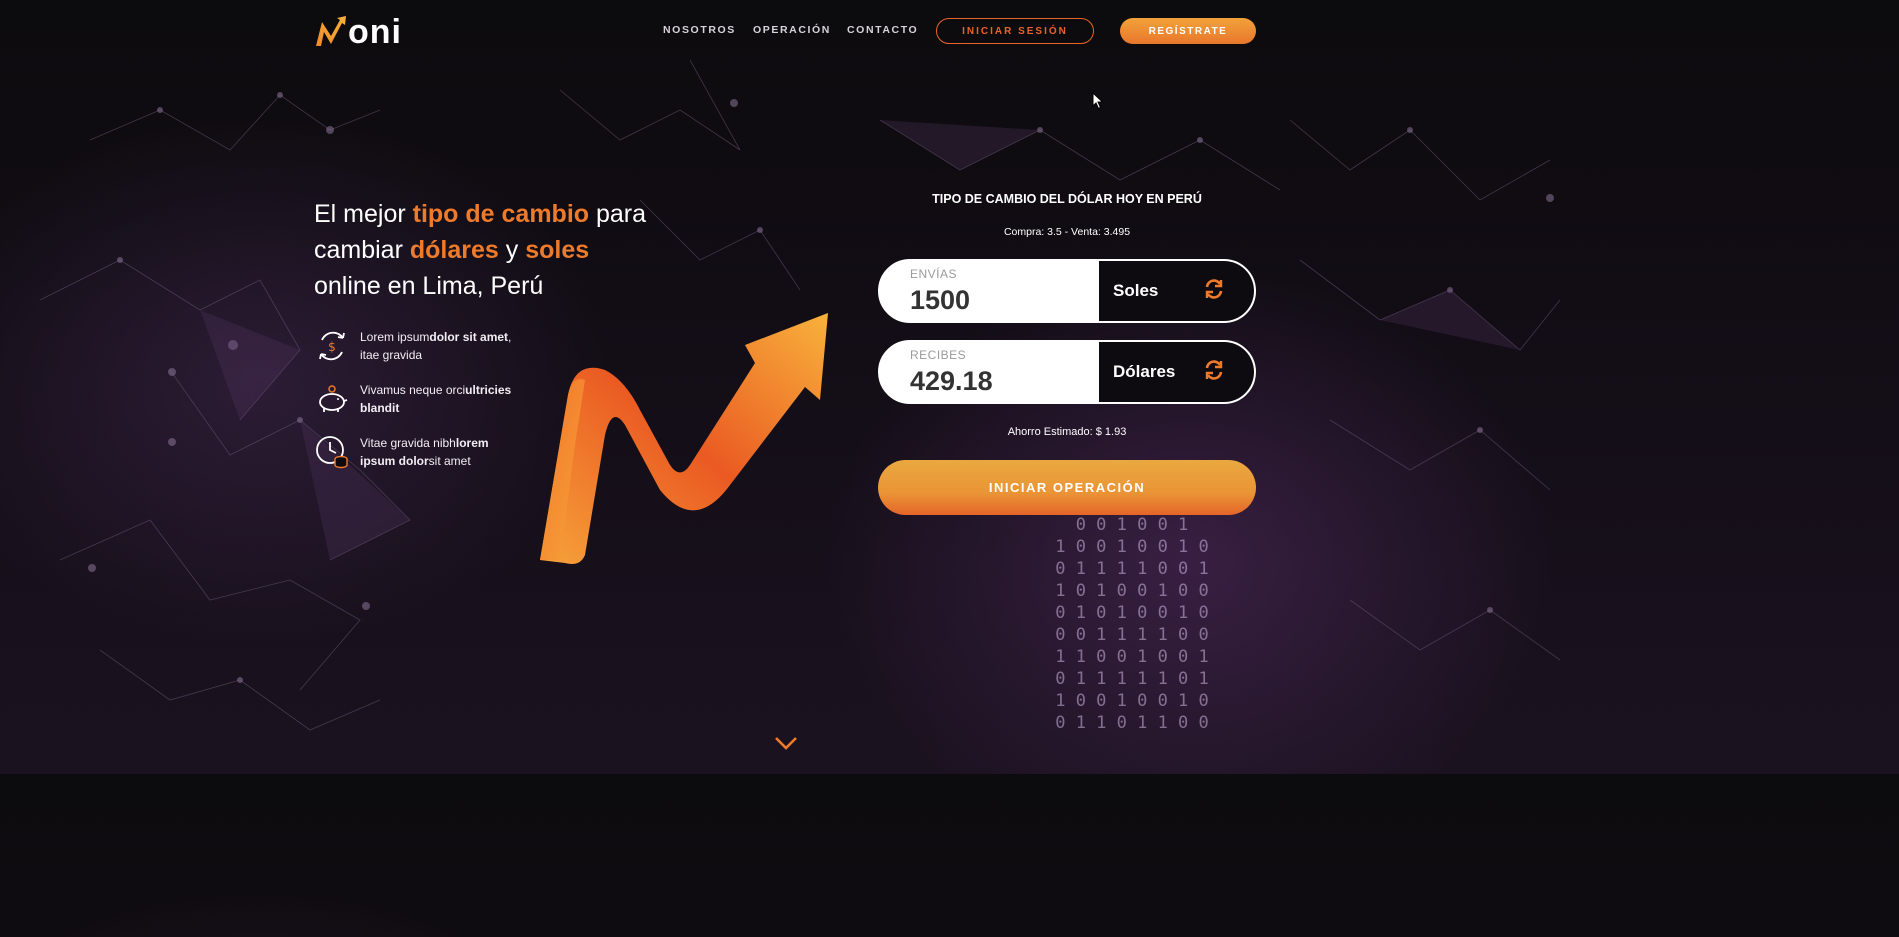 The width and height of the screenshot is (1899, 937). What do you see at coordinates (454, 250) in the screenshot?
I see `hero-highlight-dolares: dólares` at bounding box center [454, 250].